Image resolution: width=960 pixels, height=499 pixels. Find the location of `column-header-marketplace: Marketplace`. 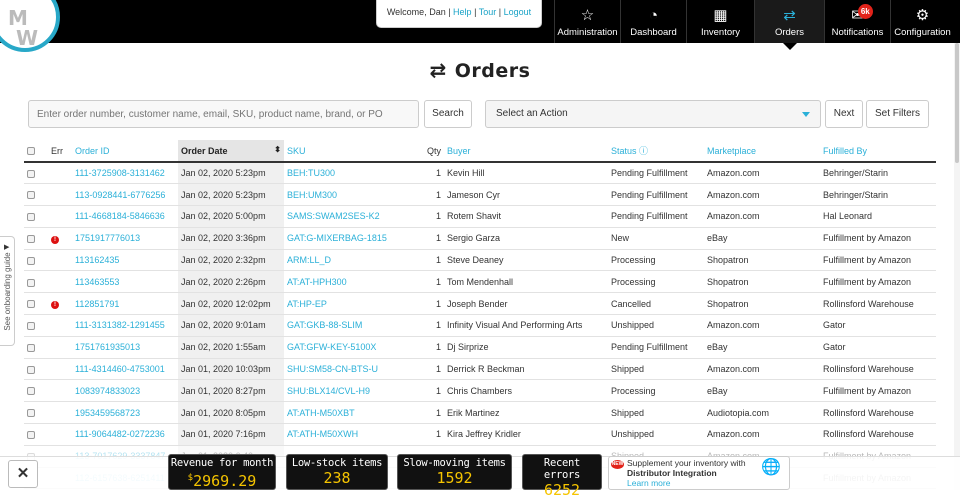

column-header-marketplace: Marketplace is located at coordinates (762, 151).